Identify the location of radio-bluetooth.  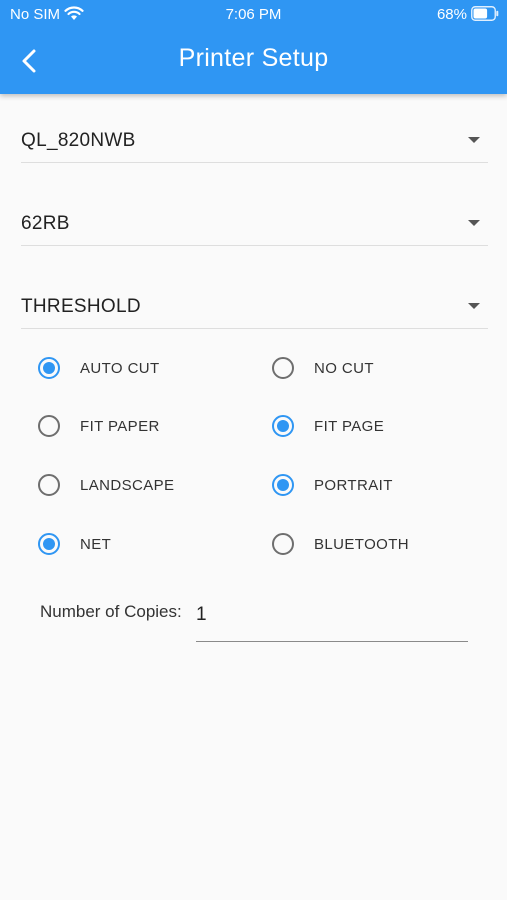
(283, 544).